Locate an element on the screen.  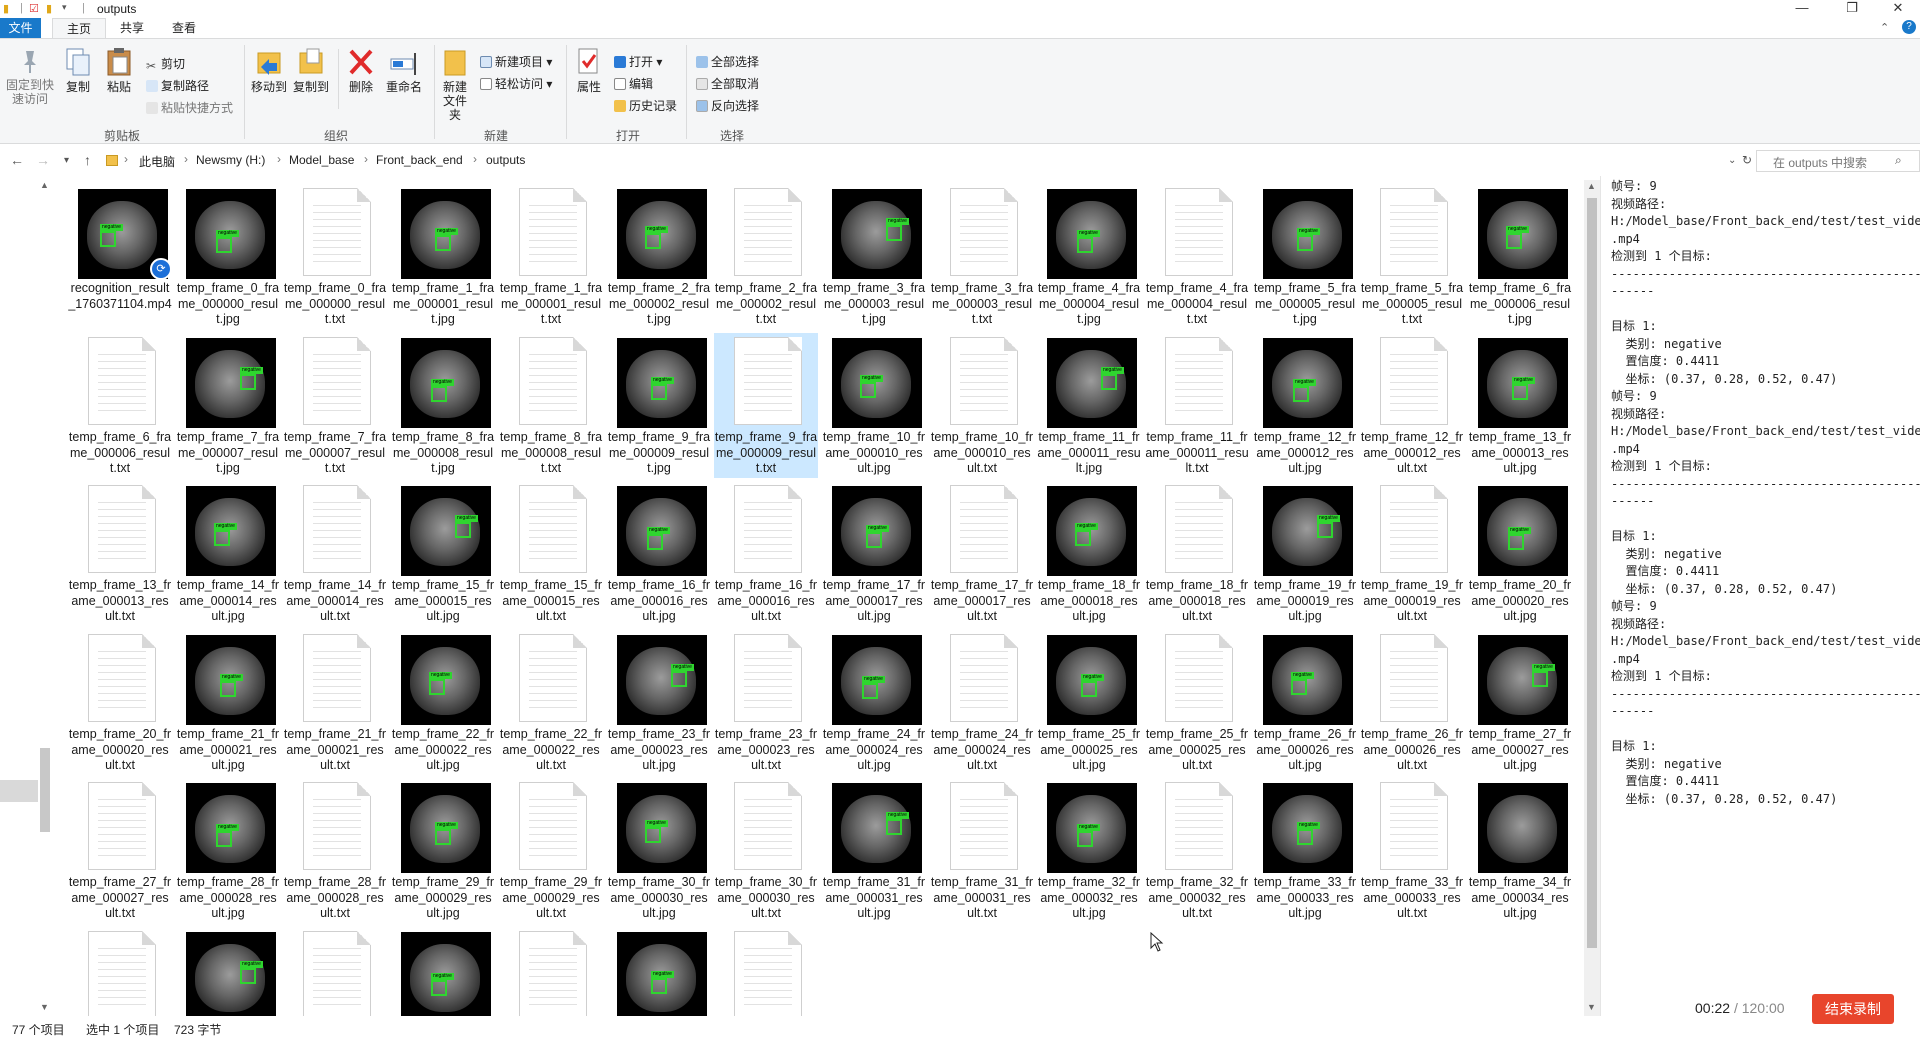
select-all-button: 全部选择 is located at coordinates (727, 61).